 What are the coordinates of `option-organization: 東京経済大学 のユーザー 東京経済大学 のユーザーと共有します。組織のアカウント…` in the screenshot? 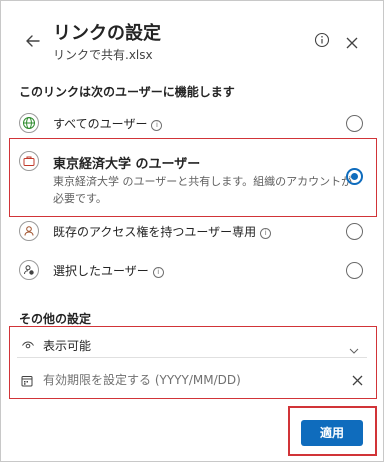 It's located at (193, 177).